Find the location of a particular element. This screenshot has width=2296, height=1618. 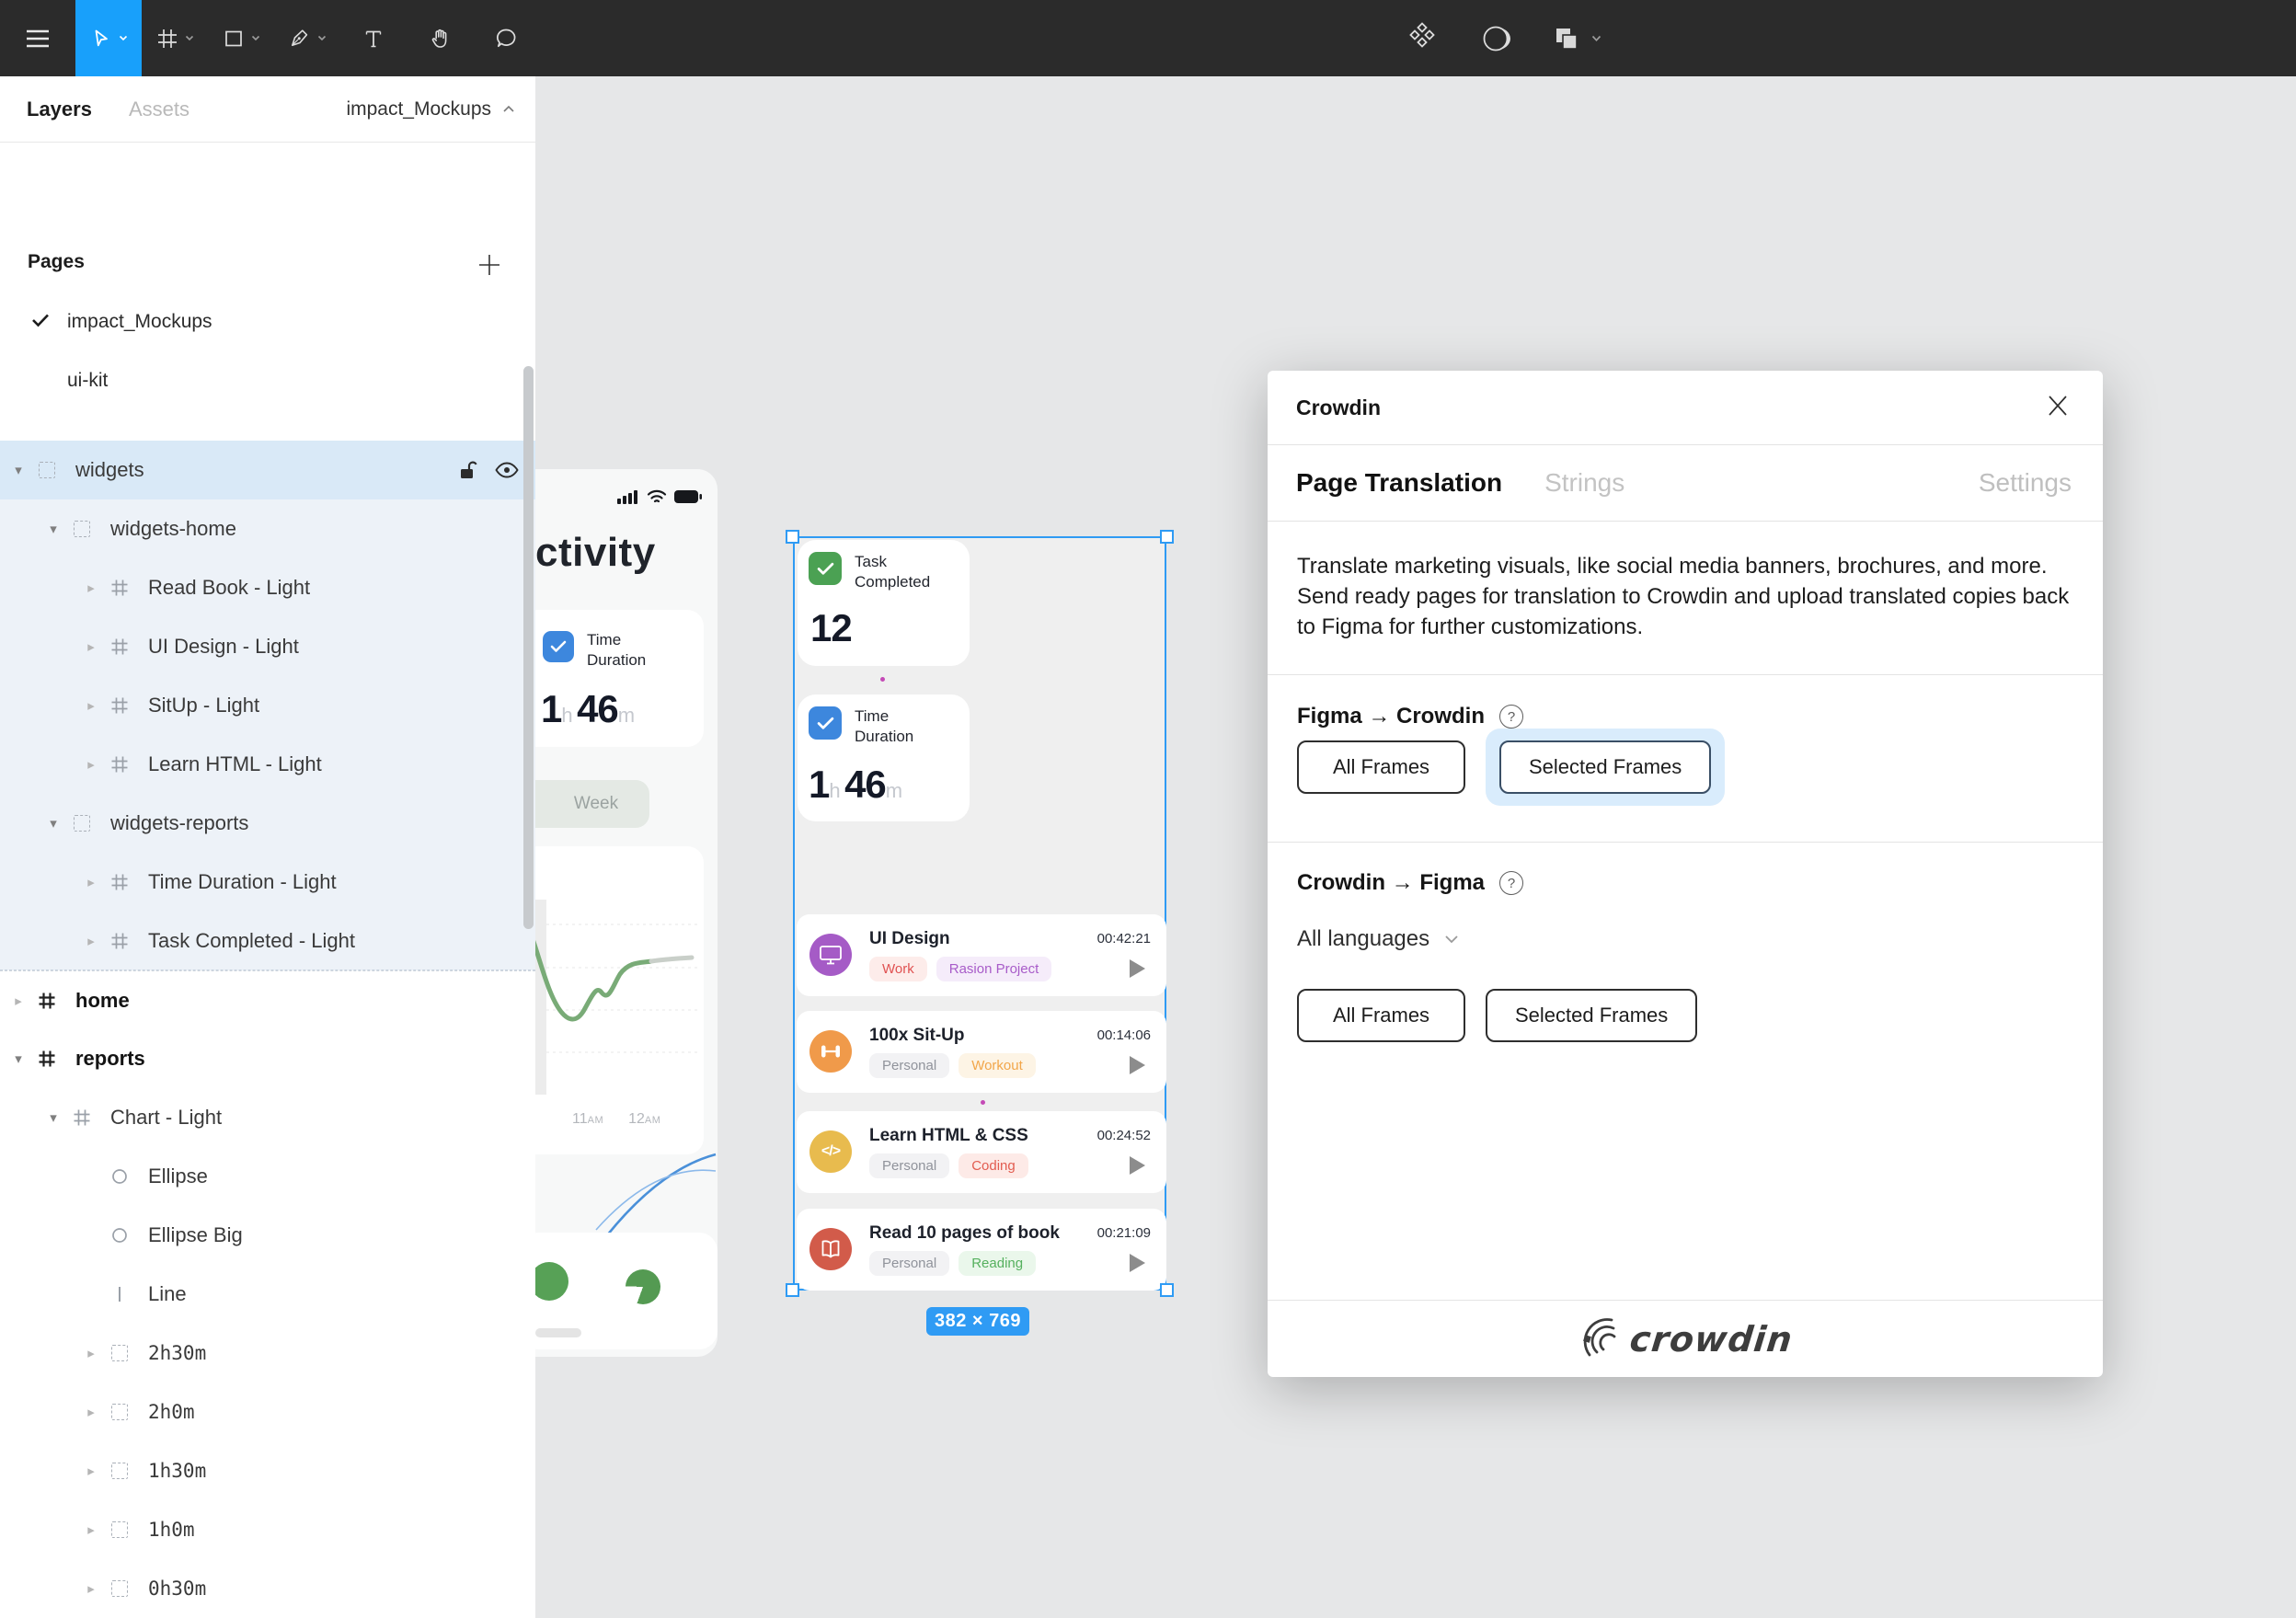

pen-tool-button is located at coordinates (307, 38).